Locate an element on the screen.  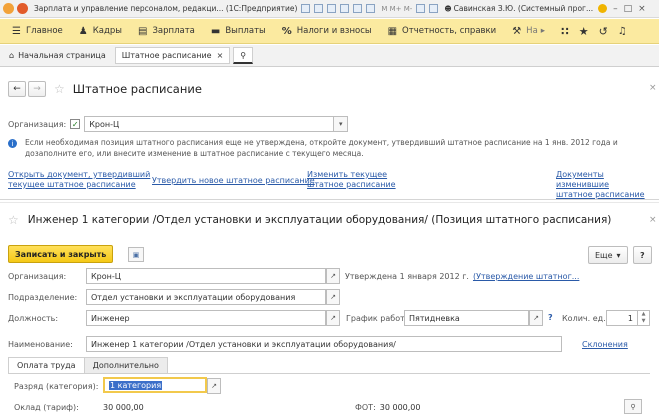
forward-button: → is located at coordinates (37, 89).